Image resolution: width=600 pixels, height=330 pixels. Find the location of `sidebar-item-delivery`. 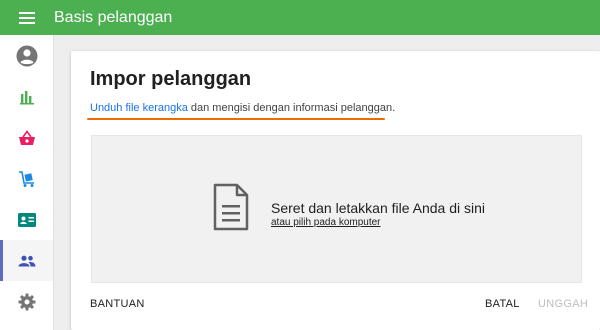

sidebar-item-delivery is located at coordinates (26, 178).